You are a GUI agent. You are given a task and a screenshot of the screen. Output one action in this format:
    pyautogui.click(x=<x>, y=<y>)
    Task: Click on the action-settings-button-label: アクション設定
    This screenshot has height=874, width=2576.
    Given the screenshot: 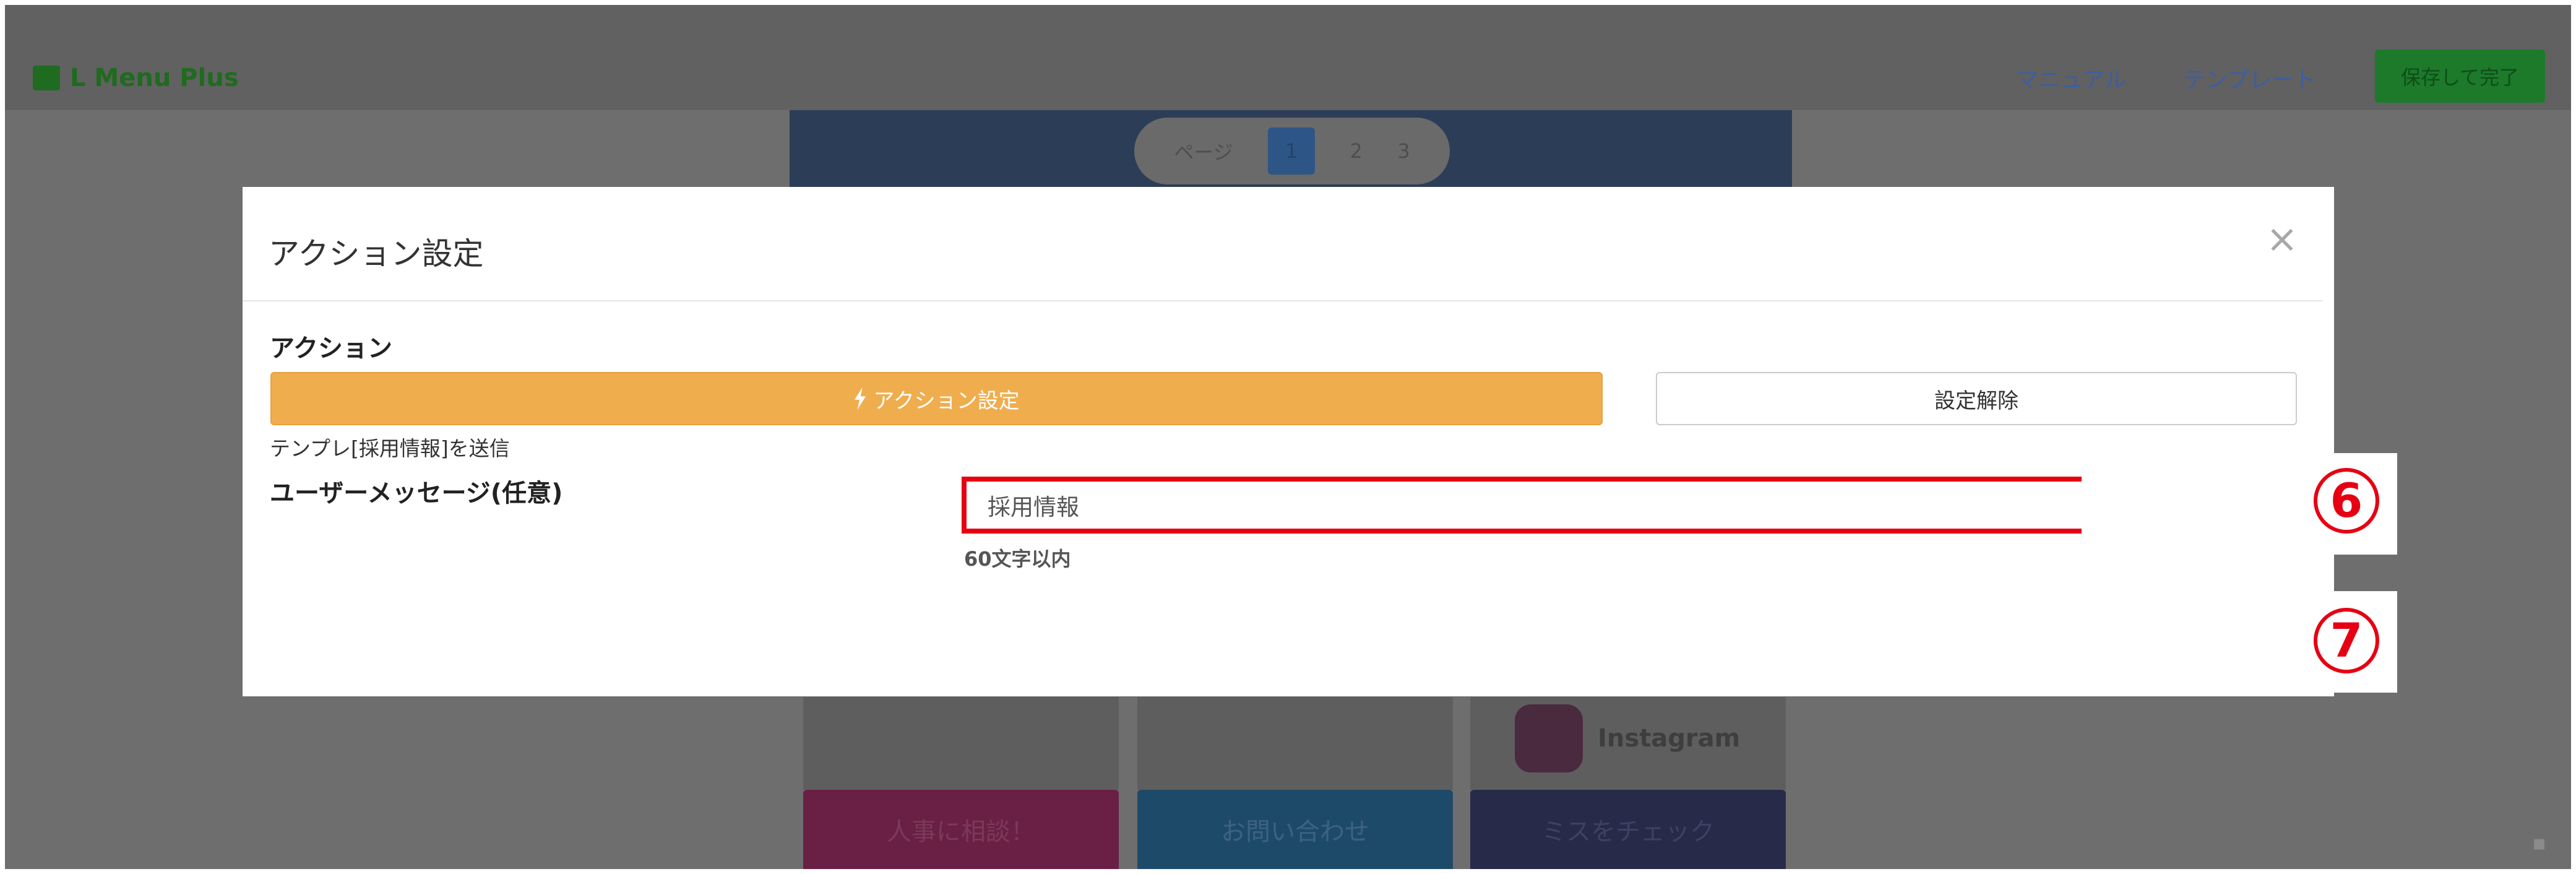 What is the action you would take?
    pyautogui.click(x=946, y=401)
    